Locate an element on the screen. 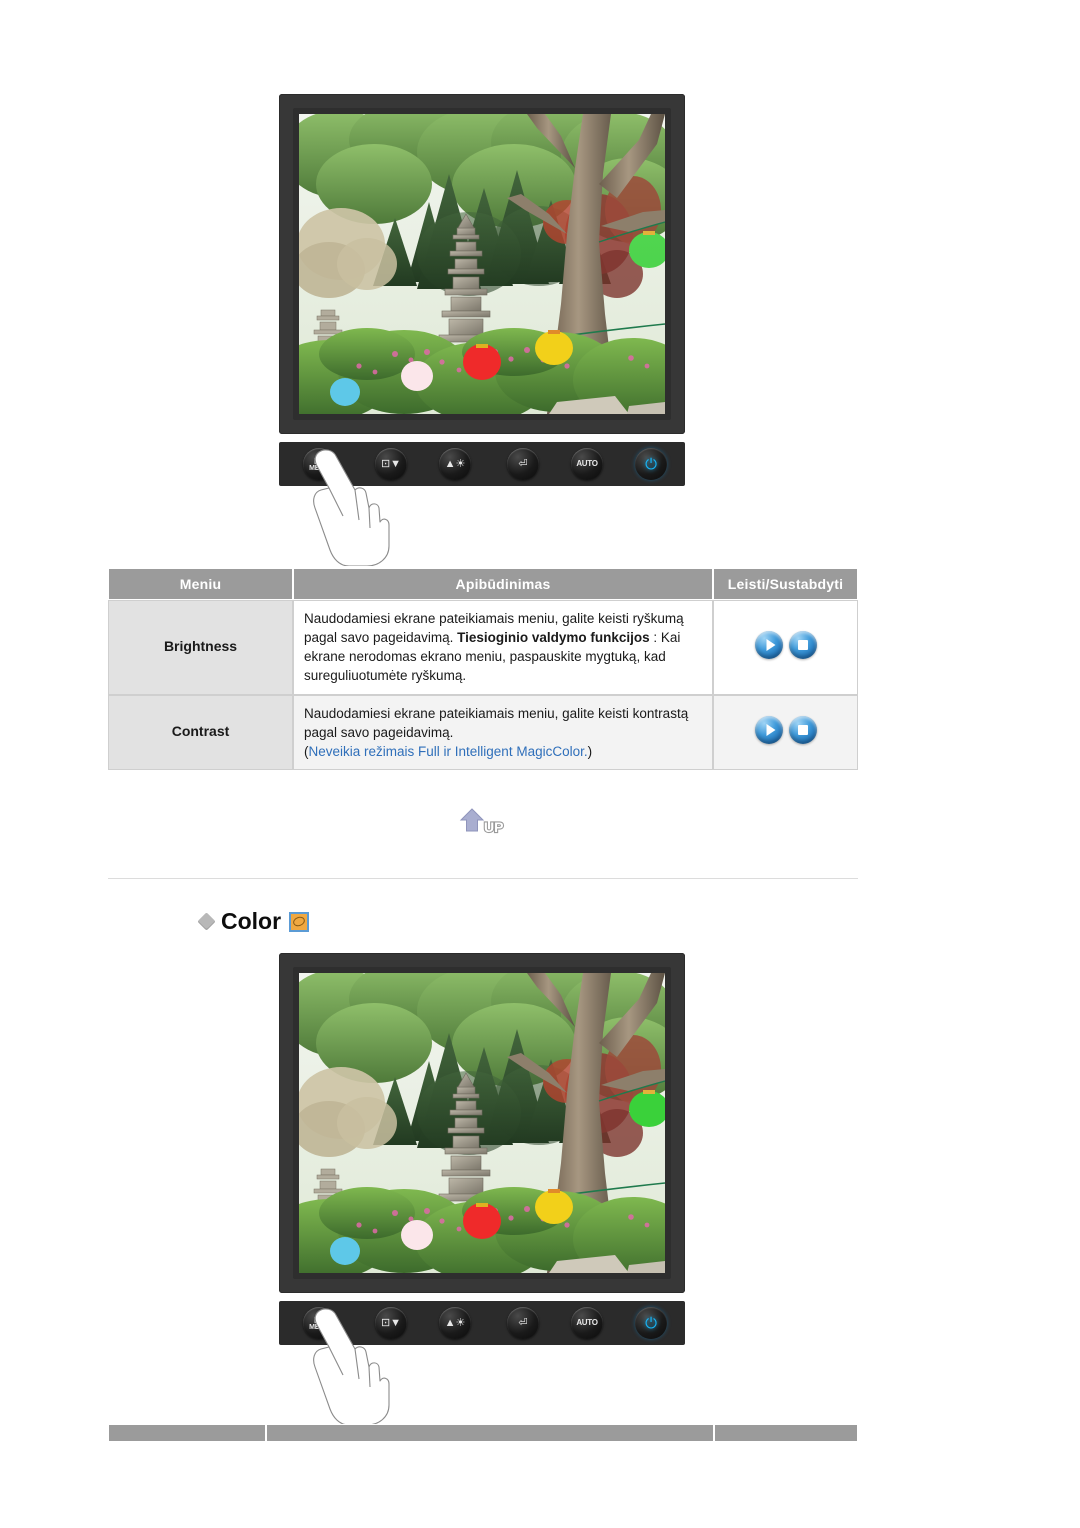 The width and height of the screenshot is (1080, 1528). menu-label-contrast: Contrast is located at coordinates (200, 732).